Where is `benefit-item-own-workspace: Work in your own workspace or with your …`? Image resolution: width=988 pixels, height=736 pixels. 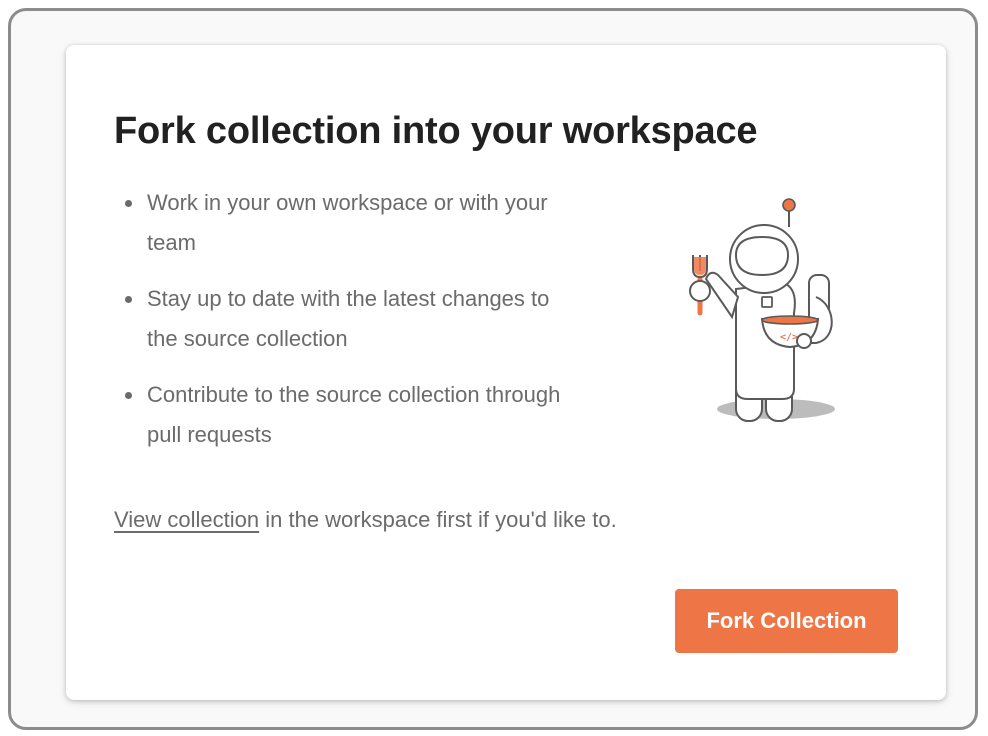
benefit-item-own-workspace: Work in your own workspace or with your … is located at coordinates (346, 223).